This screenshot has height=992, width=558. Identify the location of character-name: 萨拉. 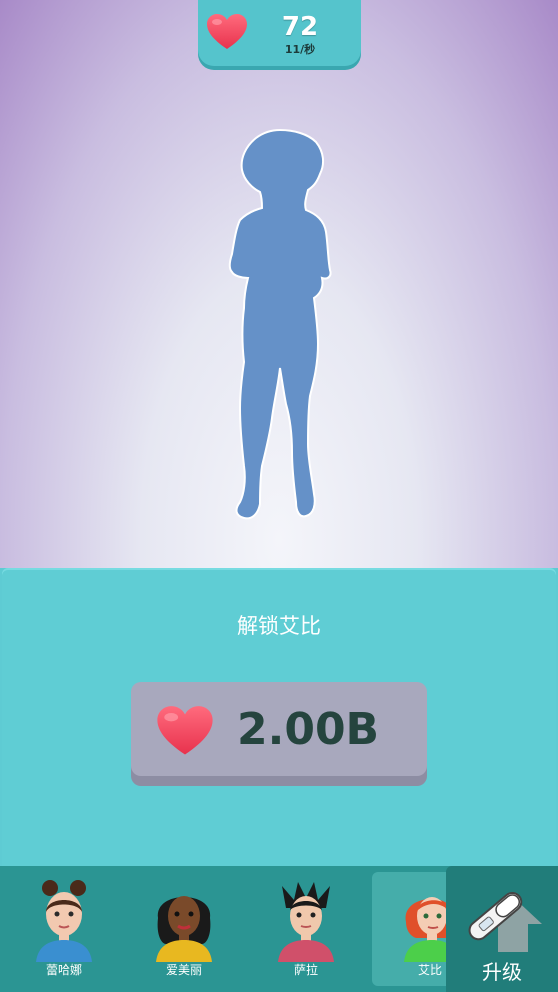
(305, 970).